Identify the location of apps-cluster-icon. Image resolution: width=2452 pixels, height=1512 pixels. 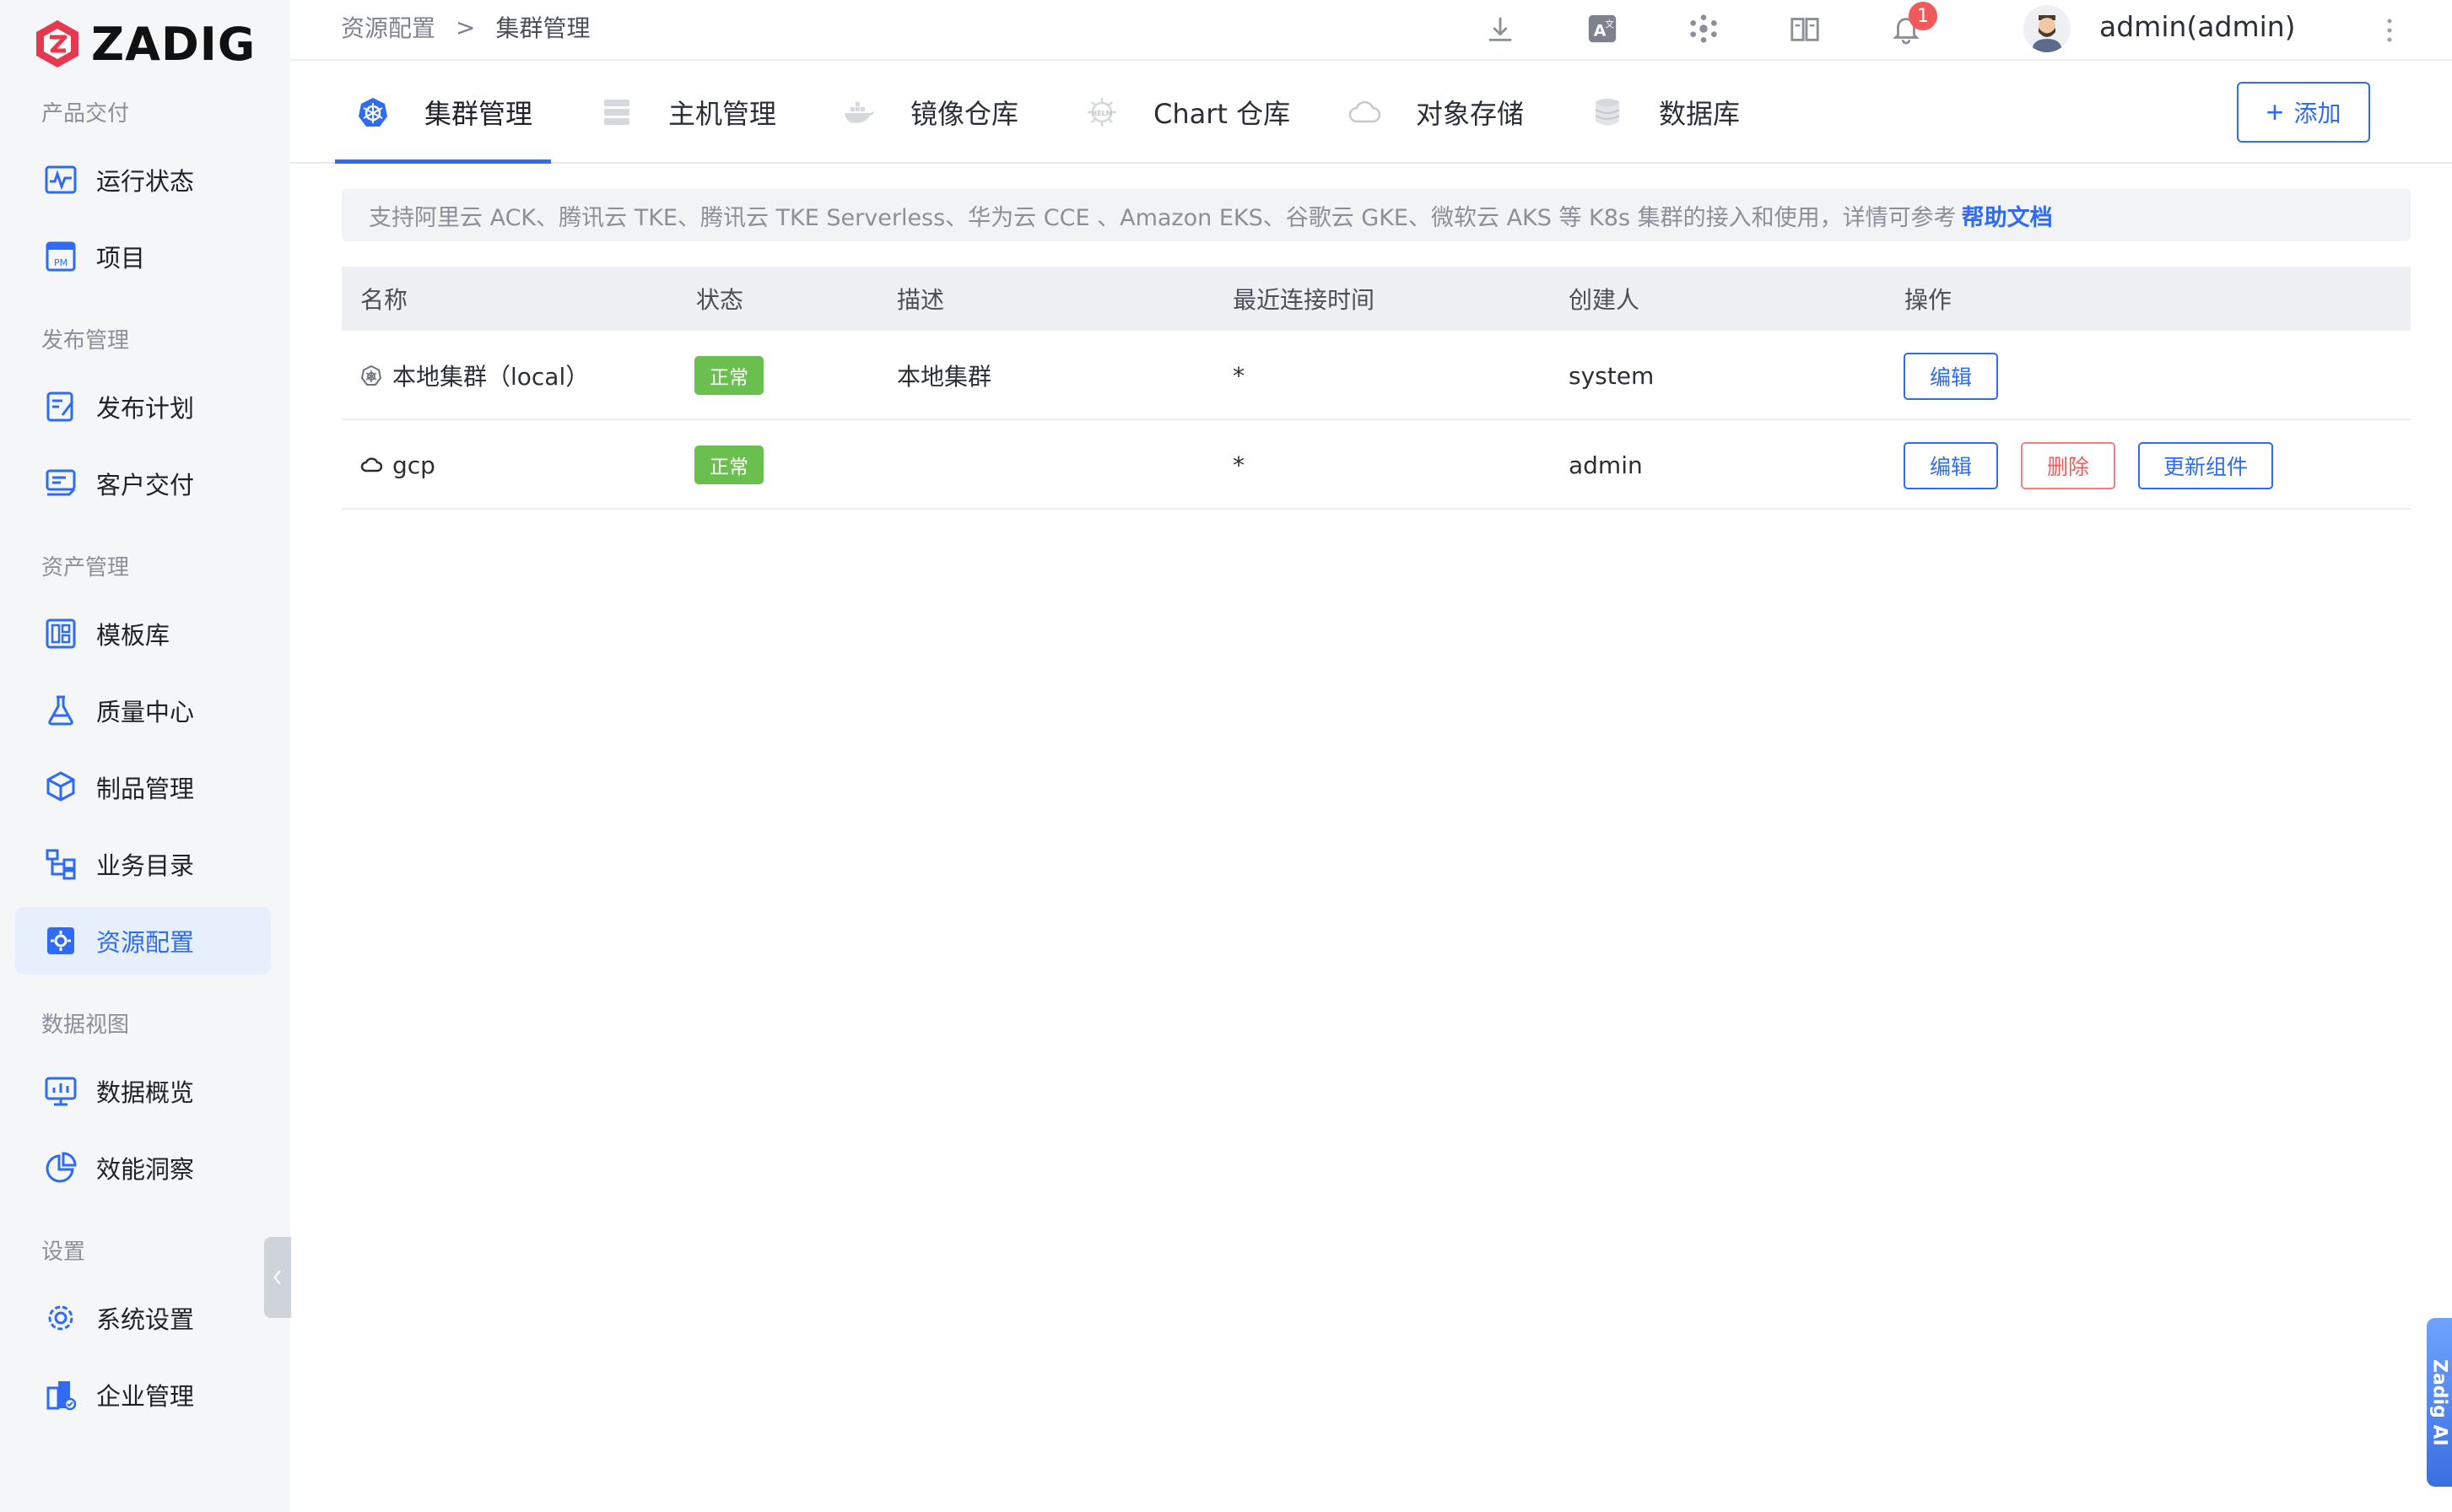
(1703, 28).